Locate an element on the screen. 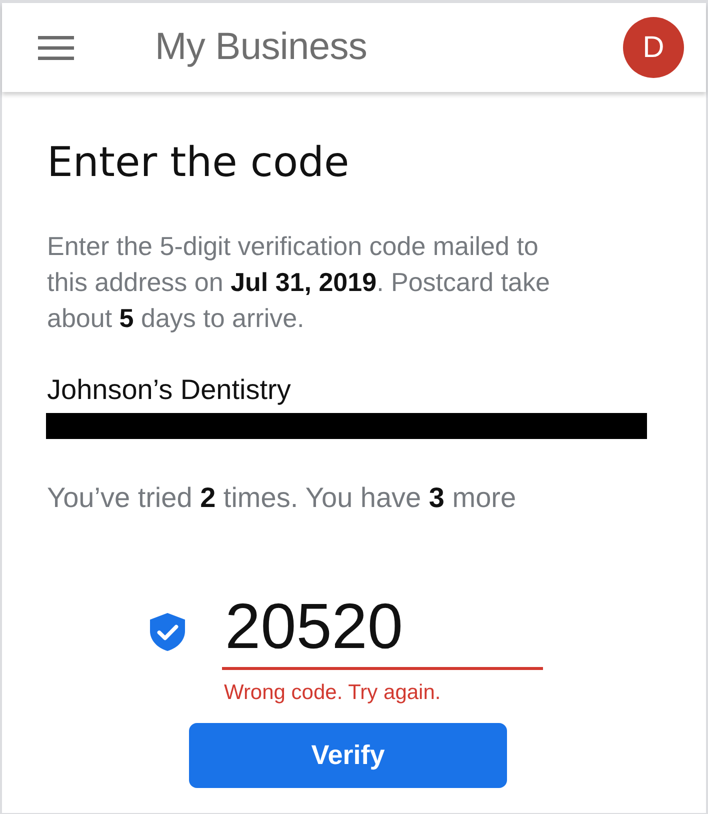 The height and width of the screenshot is (814, 708). account-avatar: D is located at coordinates (653, 47).